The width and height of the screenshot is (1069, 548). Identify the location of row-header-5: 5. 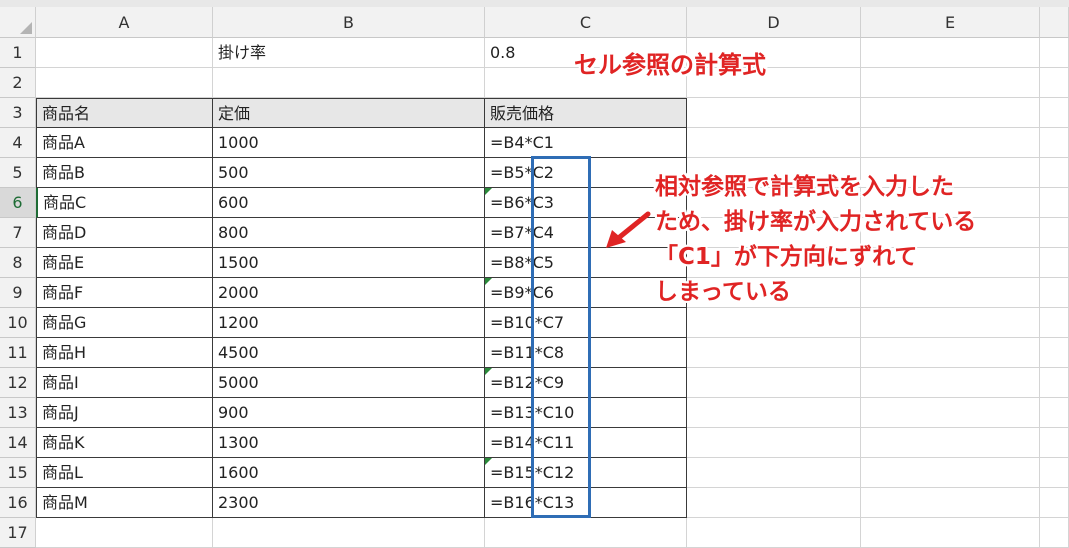
(18, 173).